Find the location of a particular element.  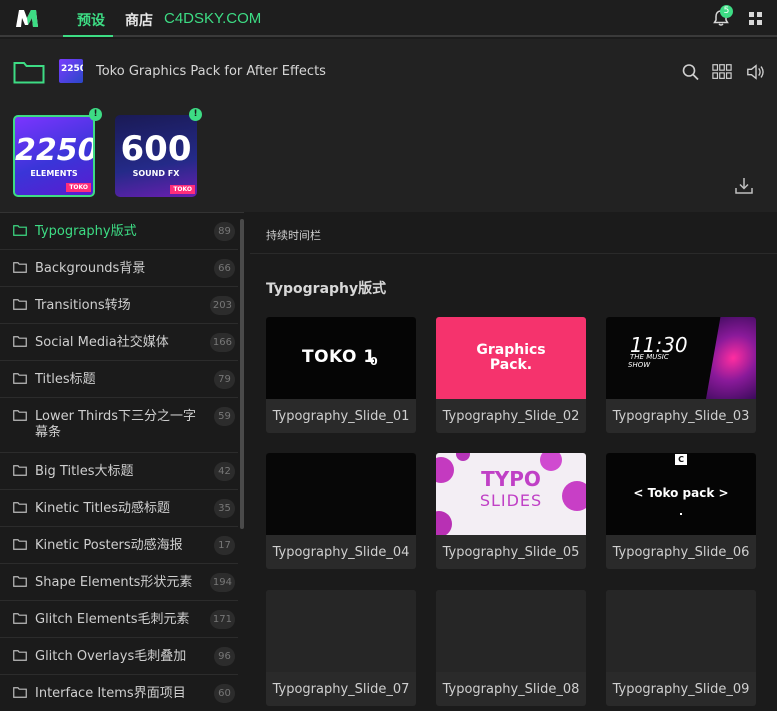

sidebar-item: Typography版式 89 is located at coordinates (119, 231).